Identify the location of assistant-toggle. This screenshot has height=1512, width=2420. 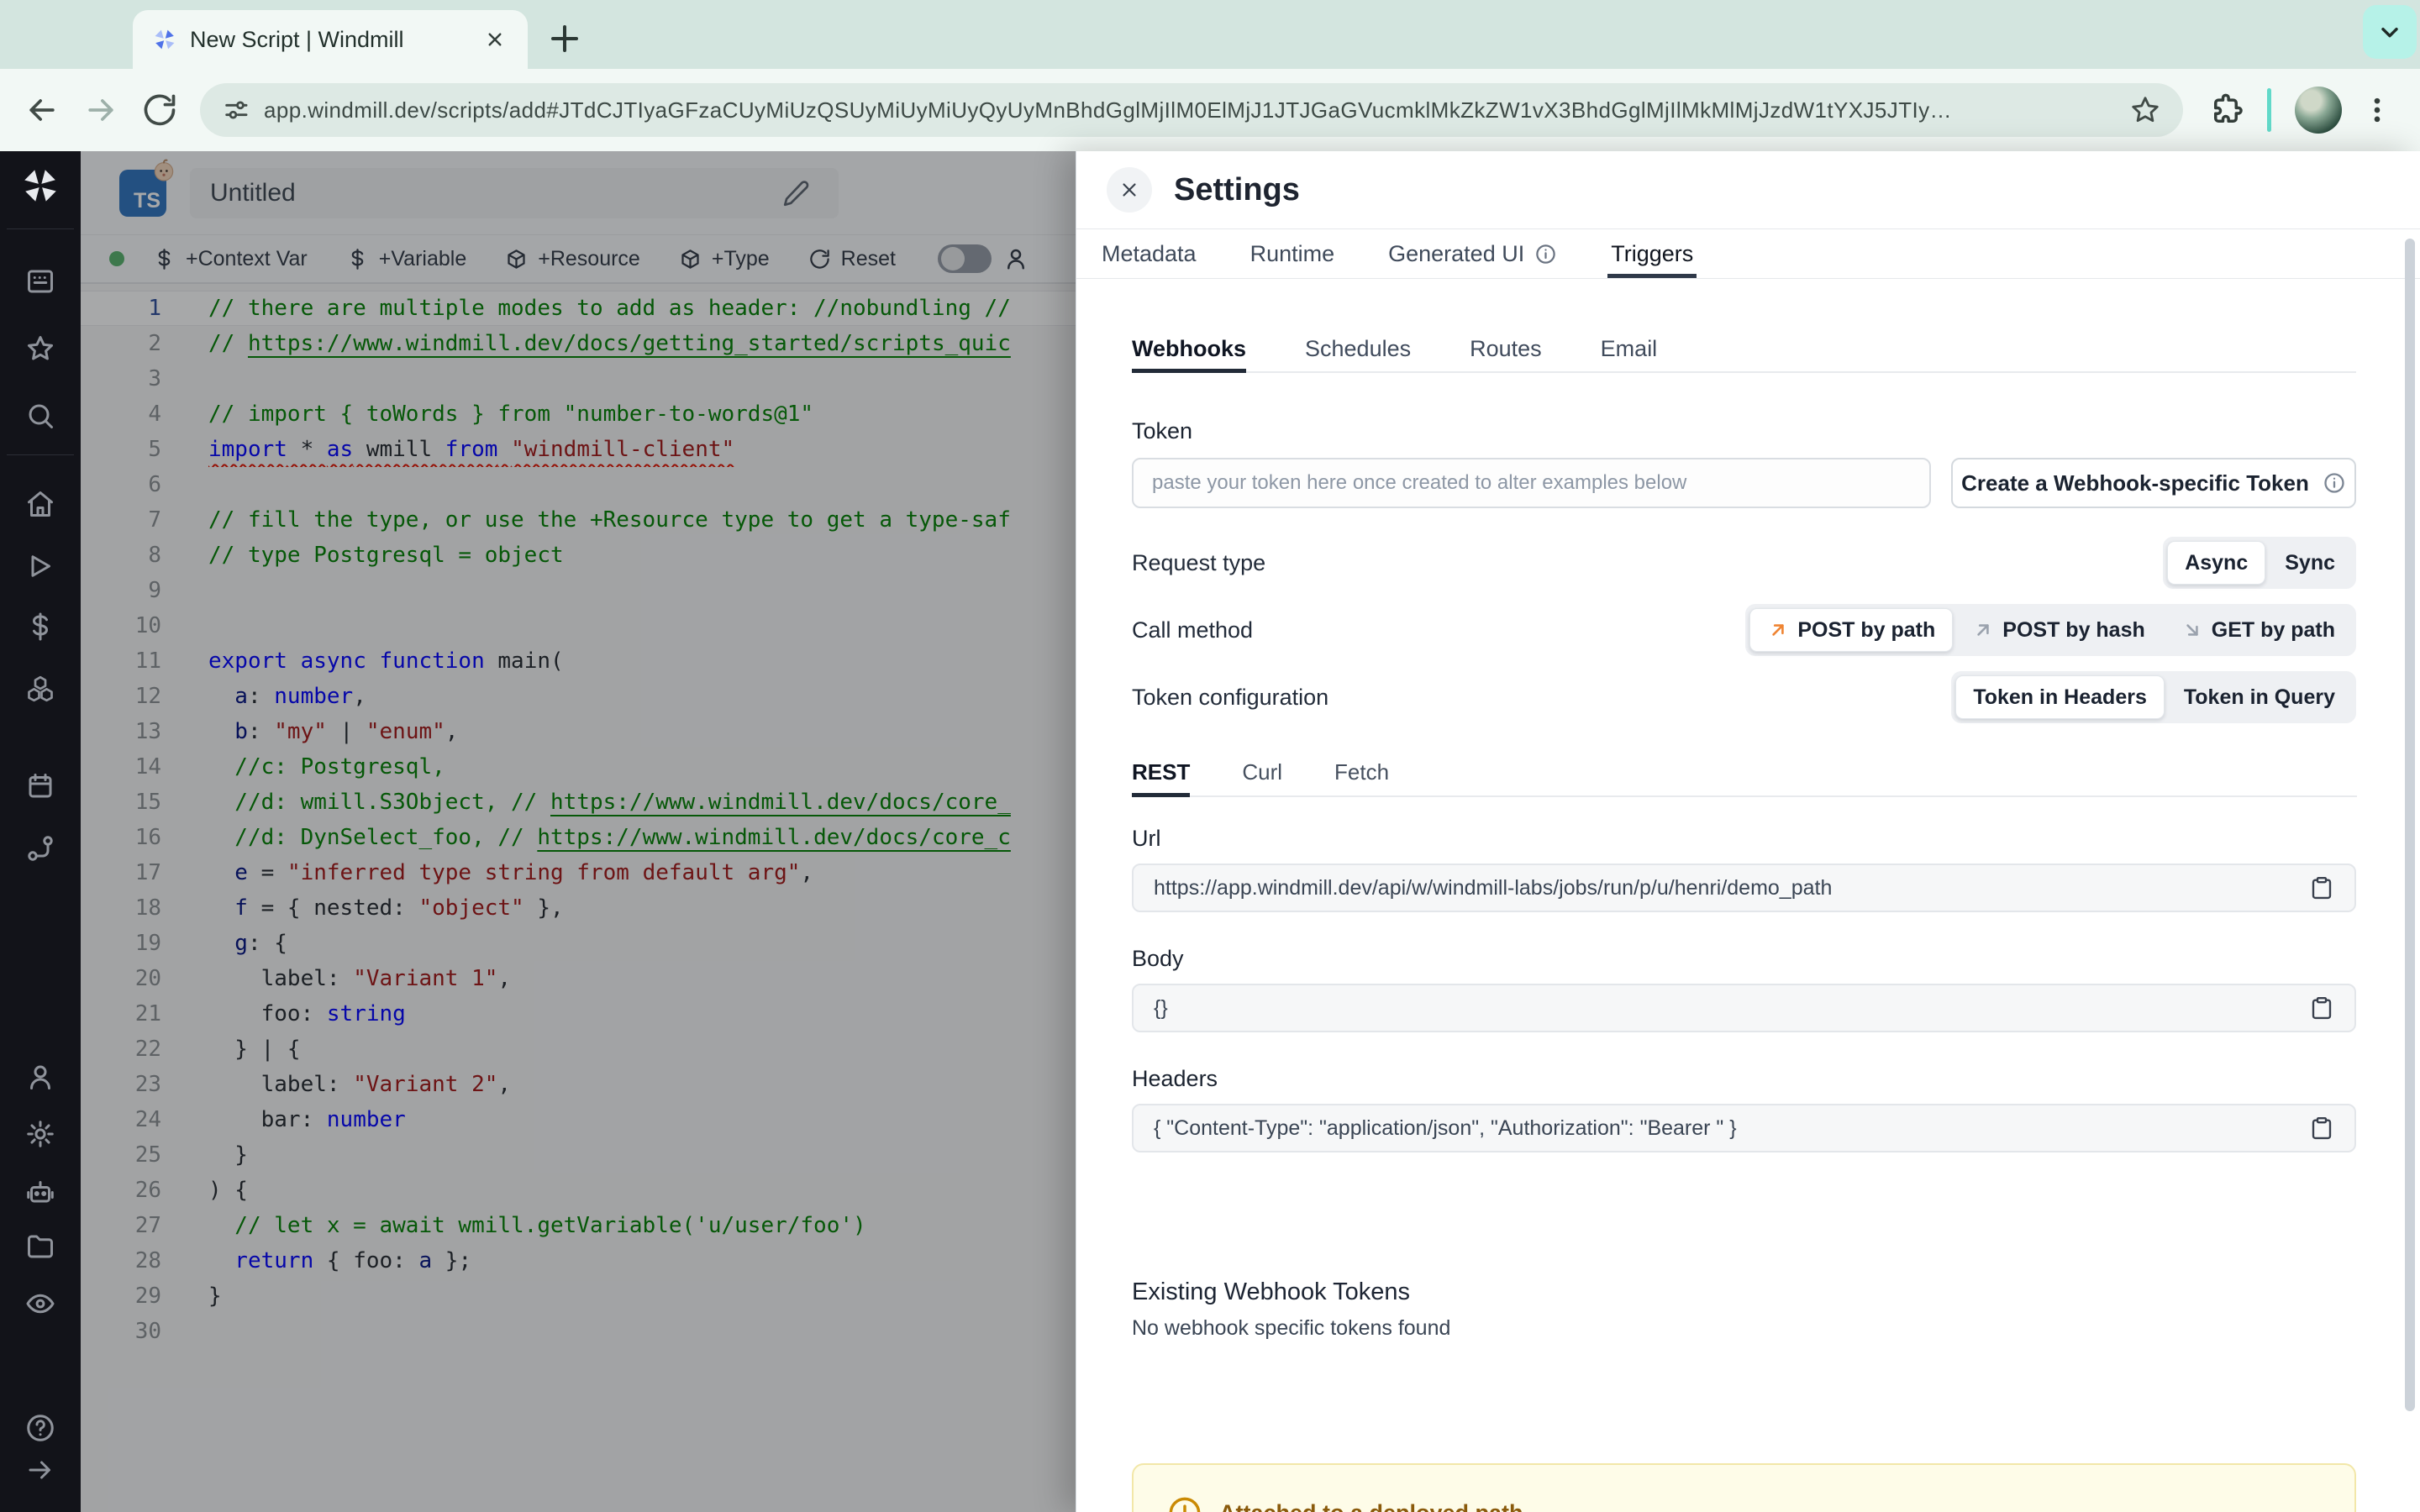
(964, 258).